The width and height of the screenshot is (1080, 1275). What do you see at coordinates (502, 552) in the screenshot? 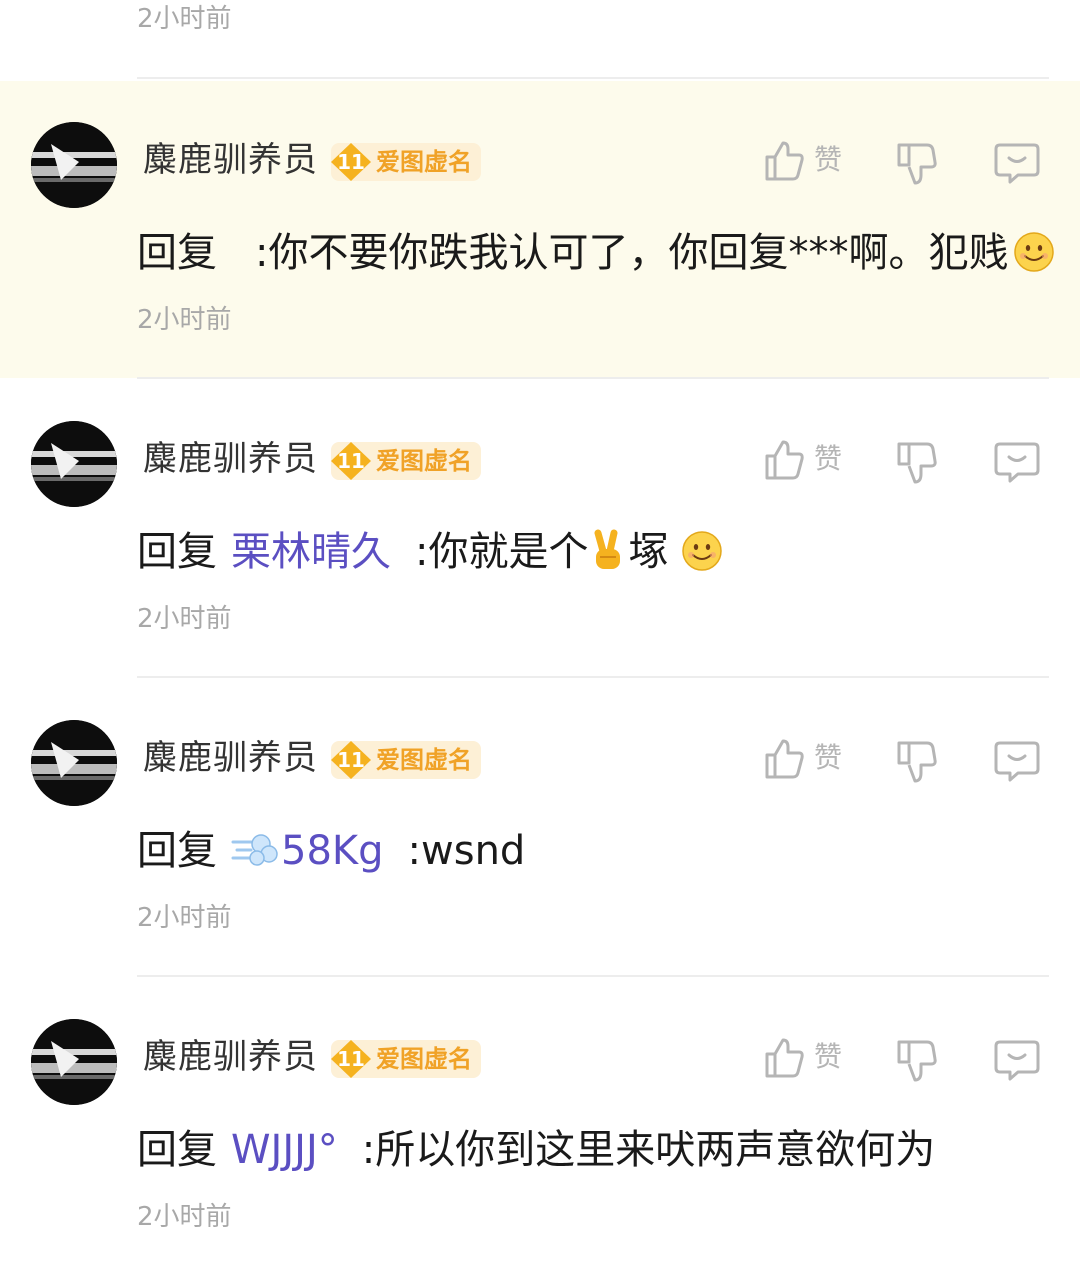
I see `comment-content: :你就是个` at bounding box center [502, 552].